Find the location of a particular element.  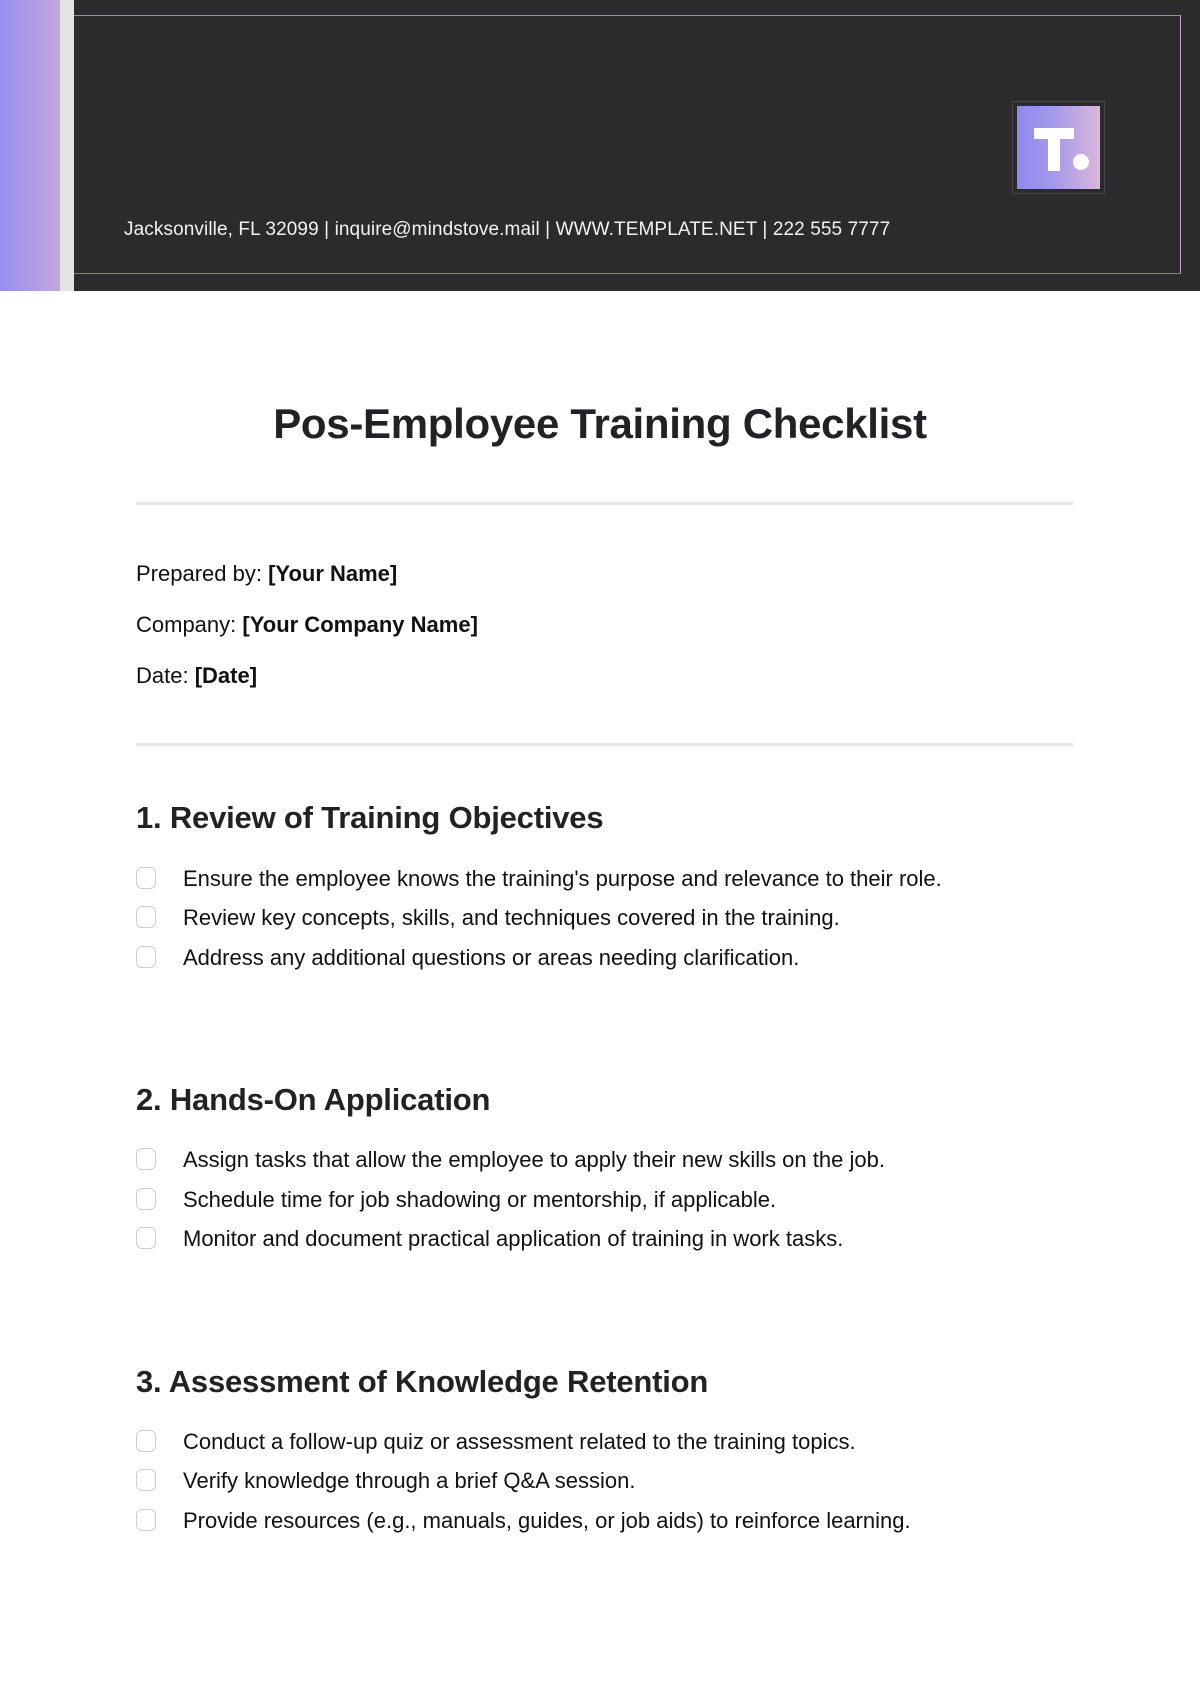

logo-dot is located at coordinates (1081, 162).